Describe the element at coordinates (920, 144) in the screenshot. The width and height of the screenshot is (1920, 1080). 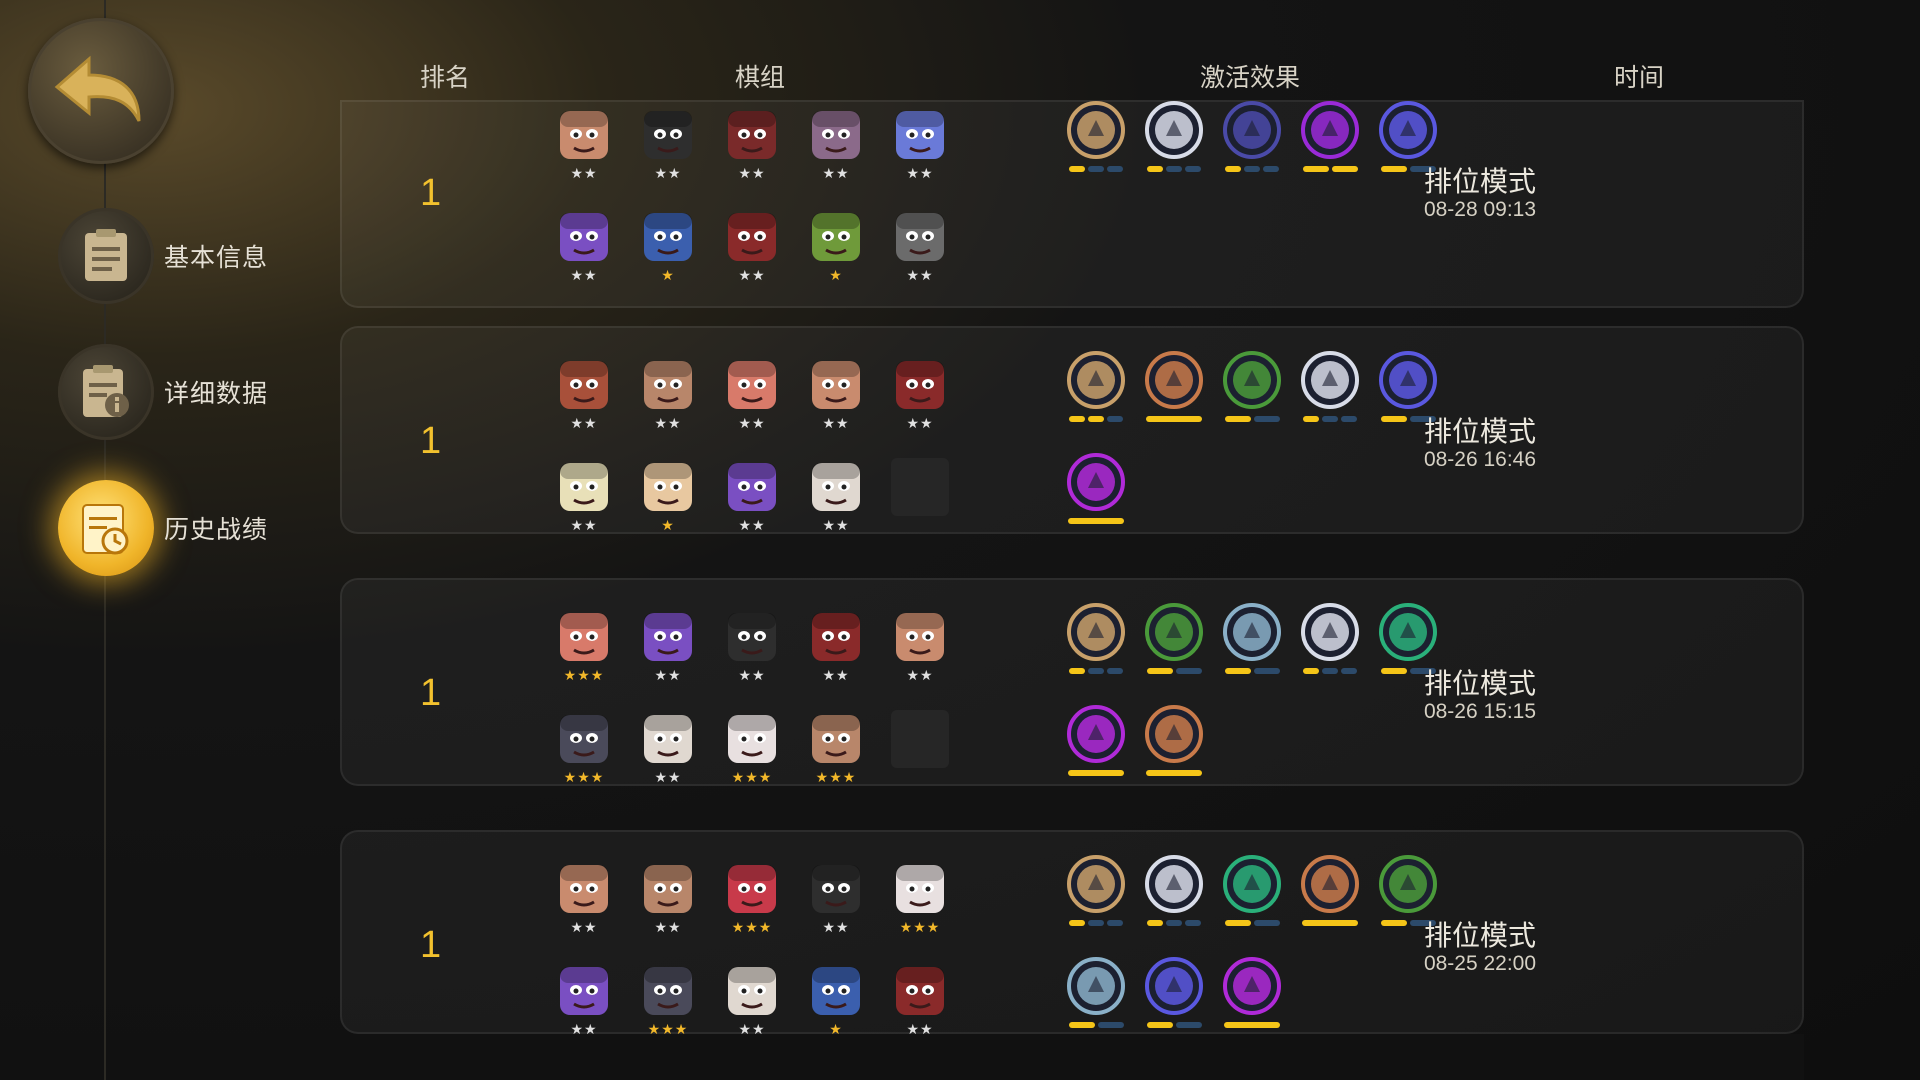
I see `blue-robot-hero: ★★` at that location.